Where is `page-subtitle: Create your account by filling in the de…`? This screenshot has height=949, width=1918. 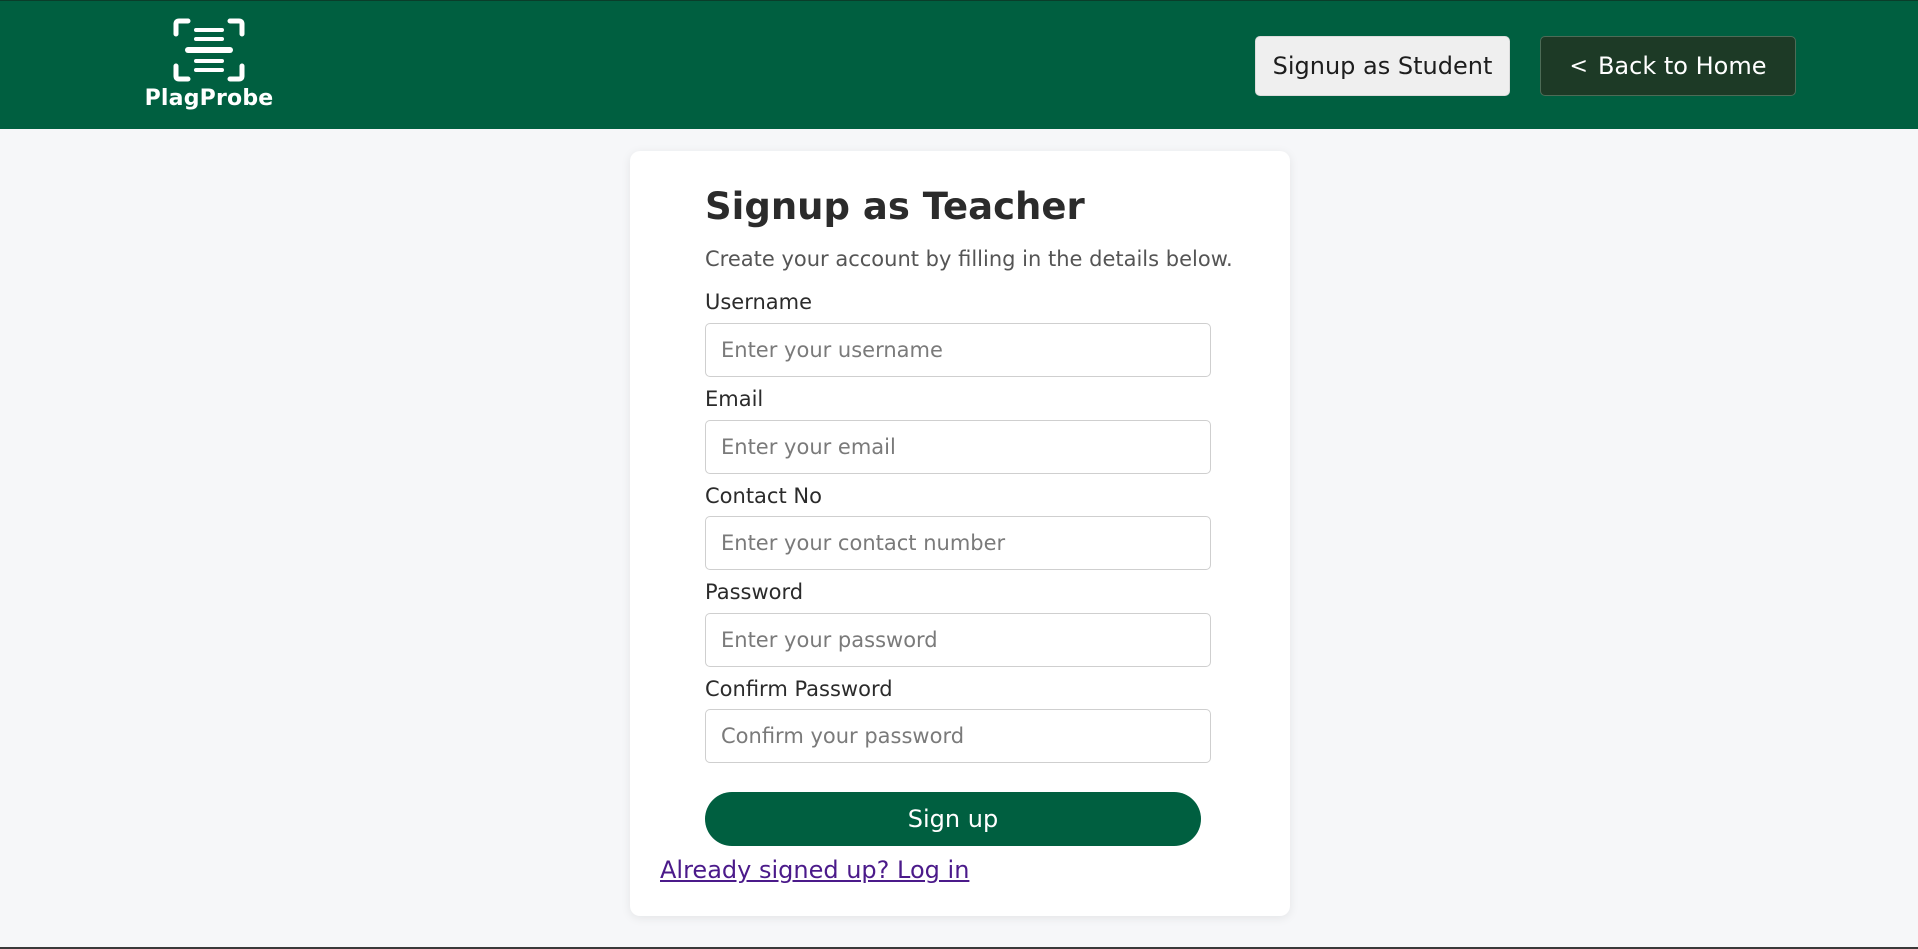 page-subtitle: Create your account by filling in the de… is located at coordinates (969, 259).